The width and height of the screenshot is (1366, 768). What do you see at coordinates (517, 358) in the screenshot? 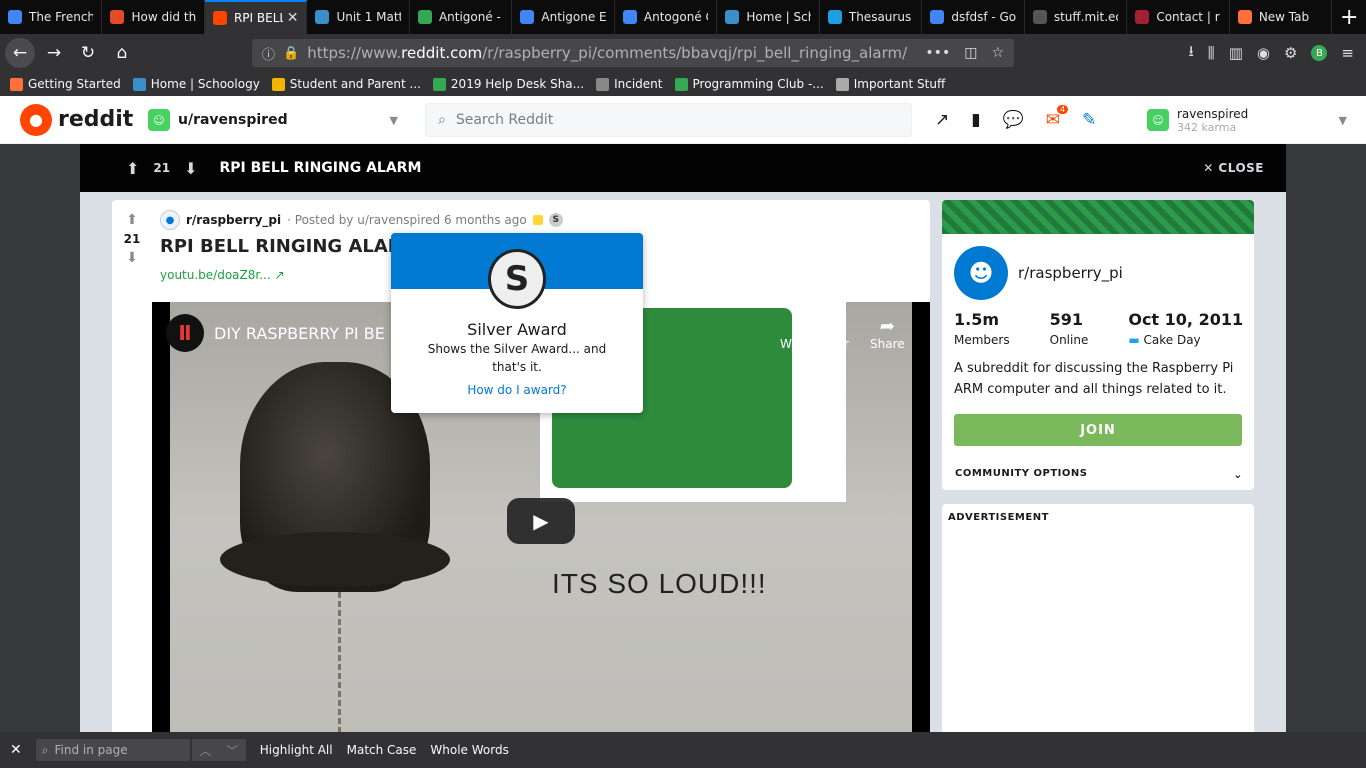
I see `award-description: Shows the Silver Award... and that's it.` at bounding box center [517, 358].